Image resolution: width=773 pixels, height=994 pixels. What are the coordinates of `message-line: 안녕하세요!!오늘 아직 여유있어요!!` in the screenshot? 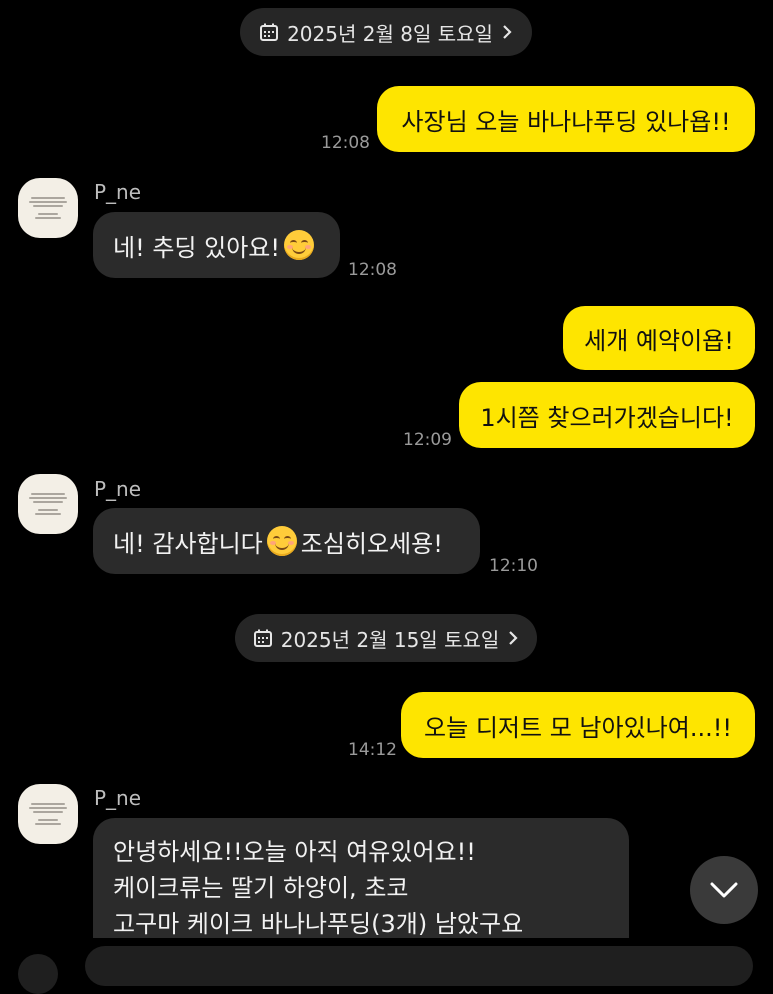 It's located at (294, 852).